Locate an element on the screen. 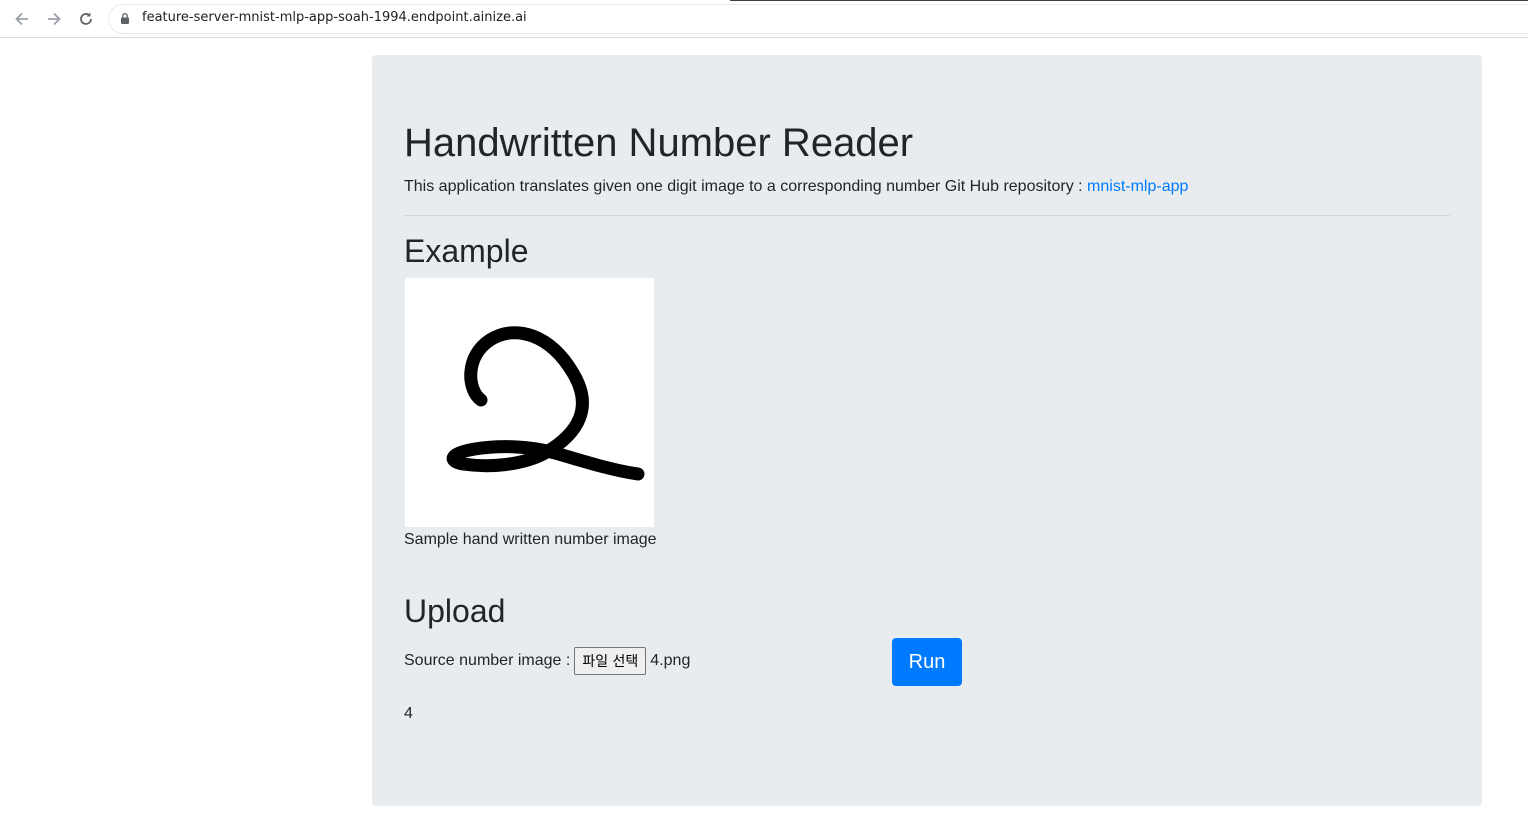 This screenshot has width=1528, height=838. selected-file-name: 4.png is located at coordinates (670, 660).